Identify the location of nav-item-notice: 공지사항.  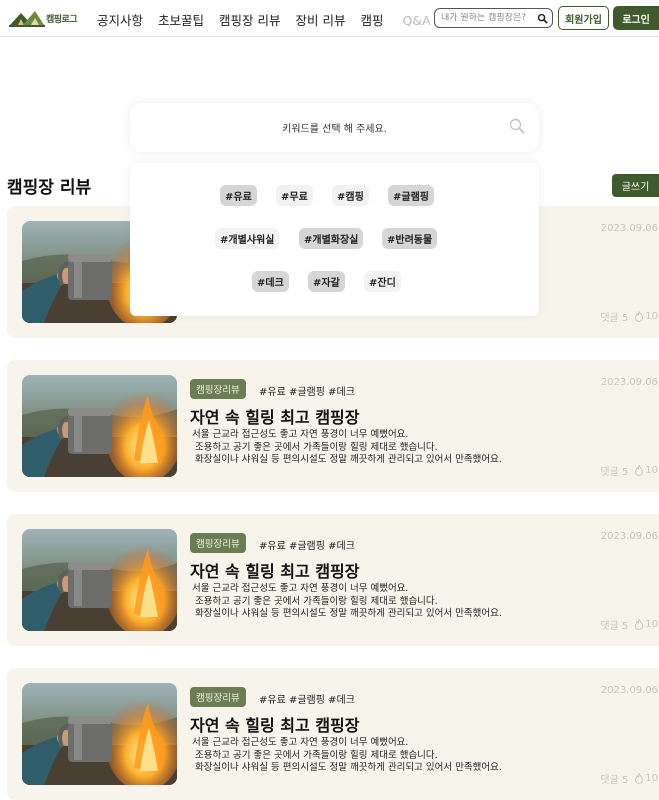
(120, 19).